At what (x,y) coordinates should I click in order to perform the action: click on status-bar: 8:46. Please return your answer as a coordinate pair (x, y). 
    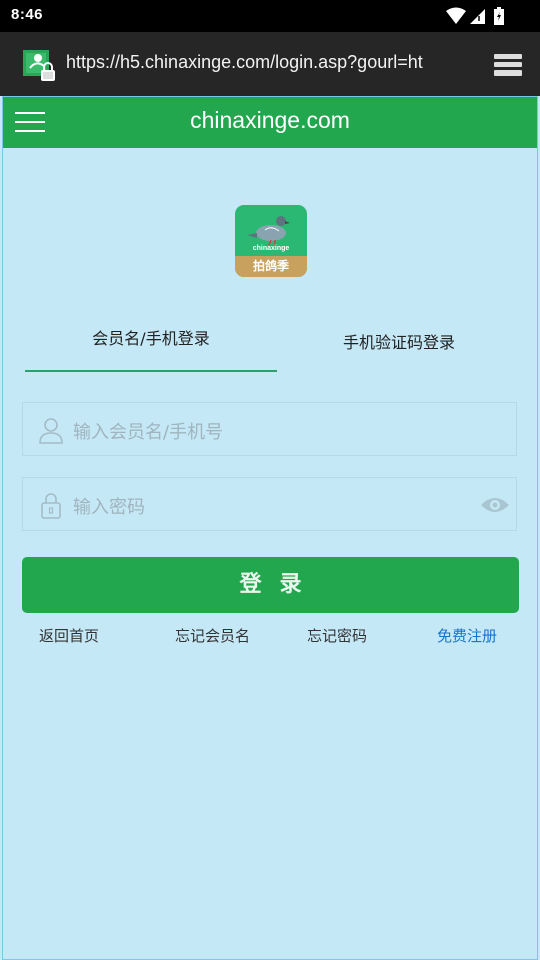
    Looking at the image, I should click on (270, 16).